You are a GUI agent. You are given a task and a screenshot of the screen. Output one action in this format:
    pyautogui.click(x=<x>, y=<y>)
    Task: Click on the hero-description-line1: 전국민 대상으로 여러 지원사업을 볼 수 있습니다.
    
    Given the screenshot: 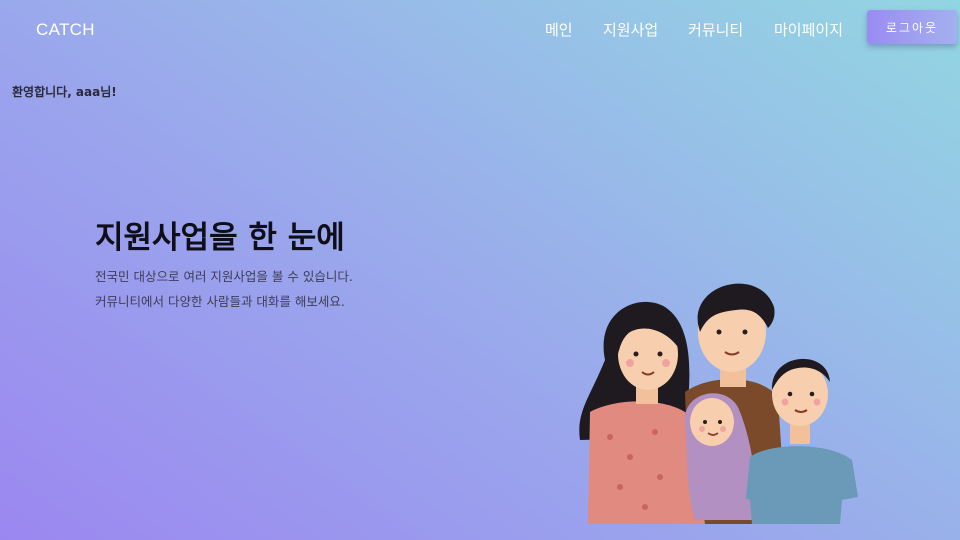 What is the action you would take?
    pyautogui.click(x=224, y=276)
    